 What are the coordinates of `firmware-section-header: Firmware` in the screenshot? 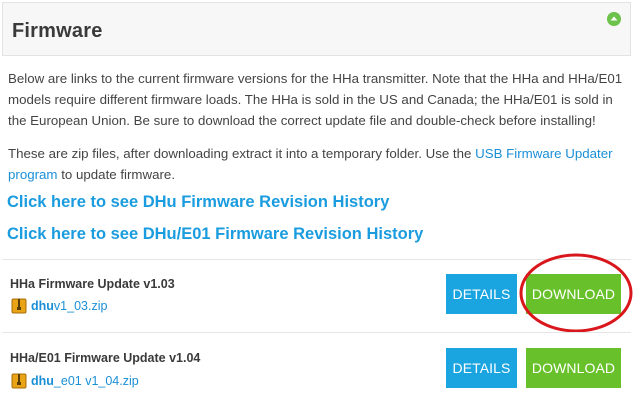 It's located at (316, 29).